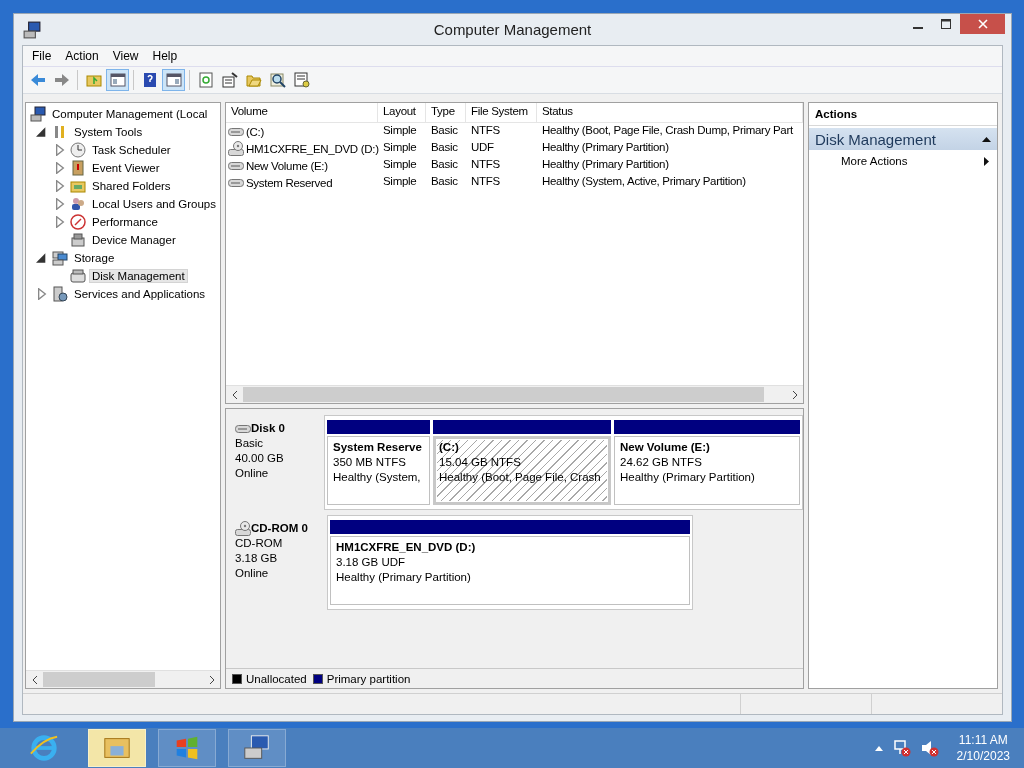 The width and height of the screenshot is (1024, 768). I want to click on legend-label: Primary partition, so click(368, 678).